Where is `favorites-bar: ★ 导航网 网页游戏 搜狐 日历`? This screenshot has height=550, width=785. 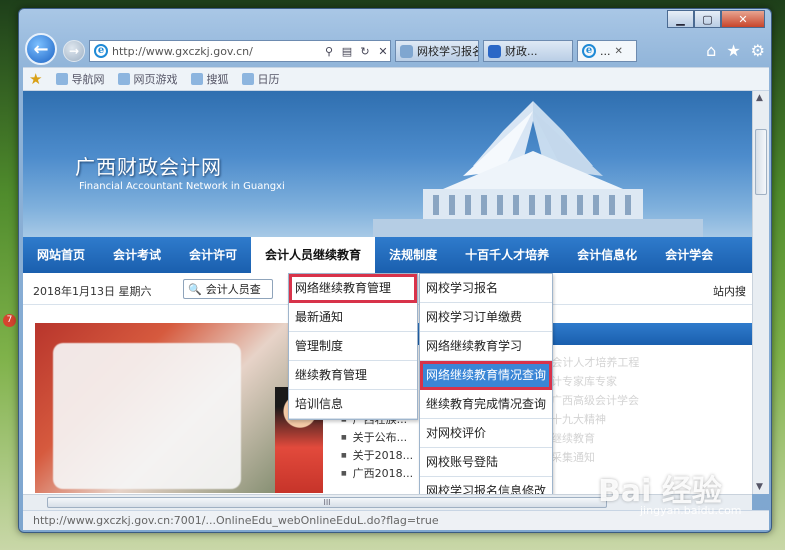 favorites-bar: ★ 导航网 网页游戏 搜狐 日历 is located at coordinates (396, 79).